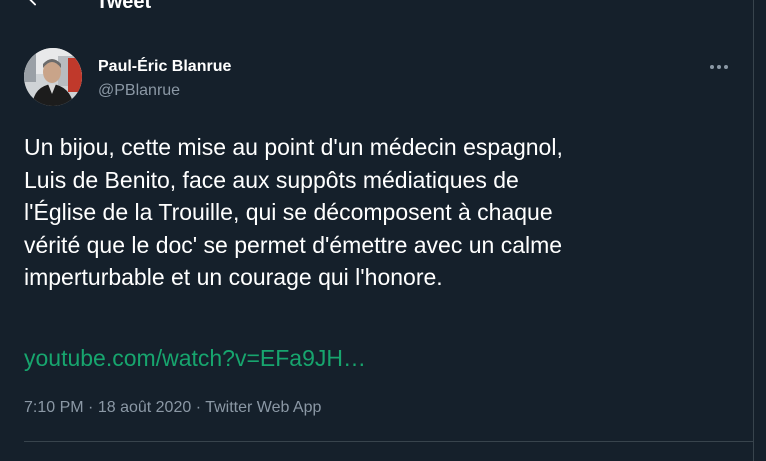 Image resolution: width=766 pixels, height=461 pixels. Describe the element at coordinates (376, 10) in the screenshot. I see `page-header: Tweet` at that location.